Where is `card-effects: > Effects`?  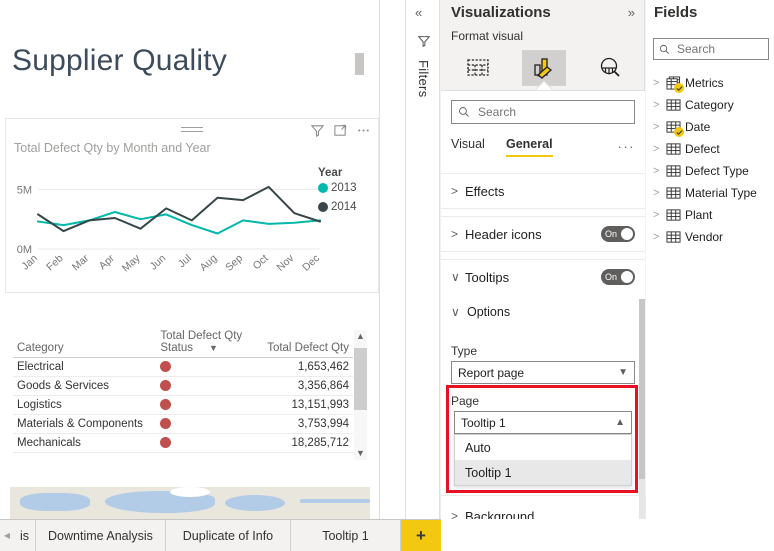
card-effects: > Effects is located at coordinates (543, 191).